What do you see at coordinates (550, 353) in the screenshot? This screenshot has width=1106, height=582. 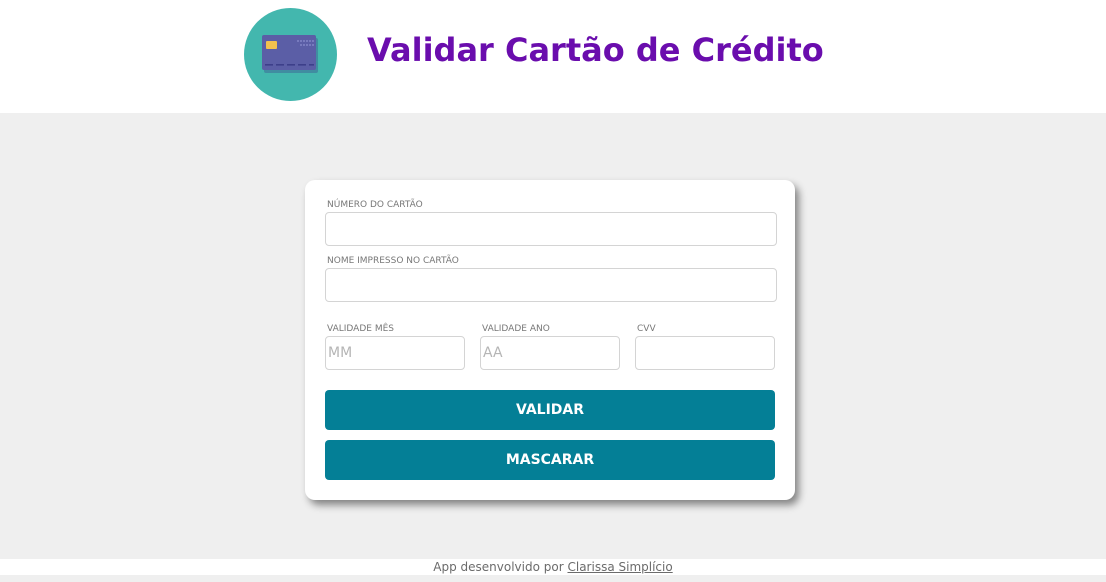 I see `exp-year-input` at bounding box center [550, 353].